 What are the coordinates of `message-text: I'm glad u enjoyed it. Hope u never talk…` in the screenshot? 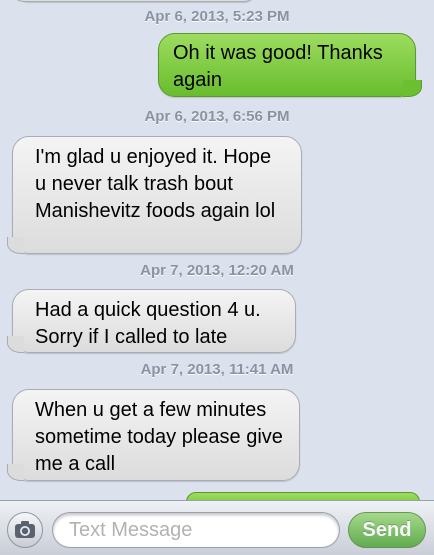 It's located at (155, 184).